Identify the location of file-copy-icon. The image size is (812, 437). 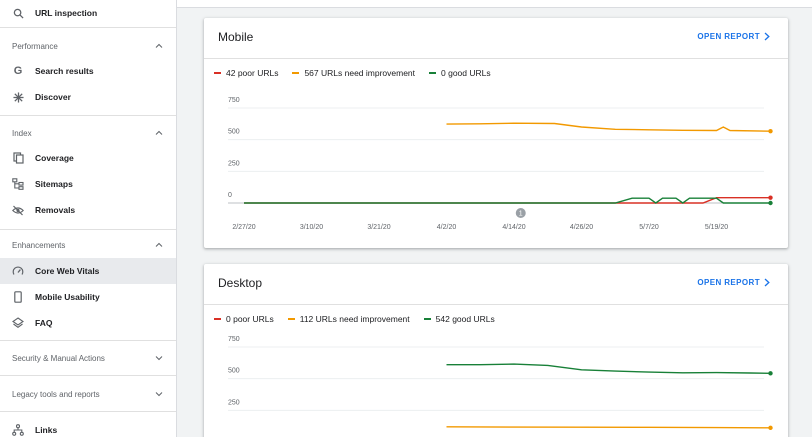
(18, 158).